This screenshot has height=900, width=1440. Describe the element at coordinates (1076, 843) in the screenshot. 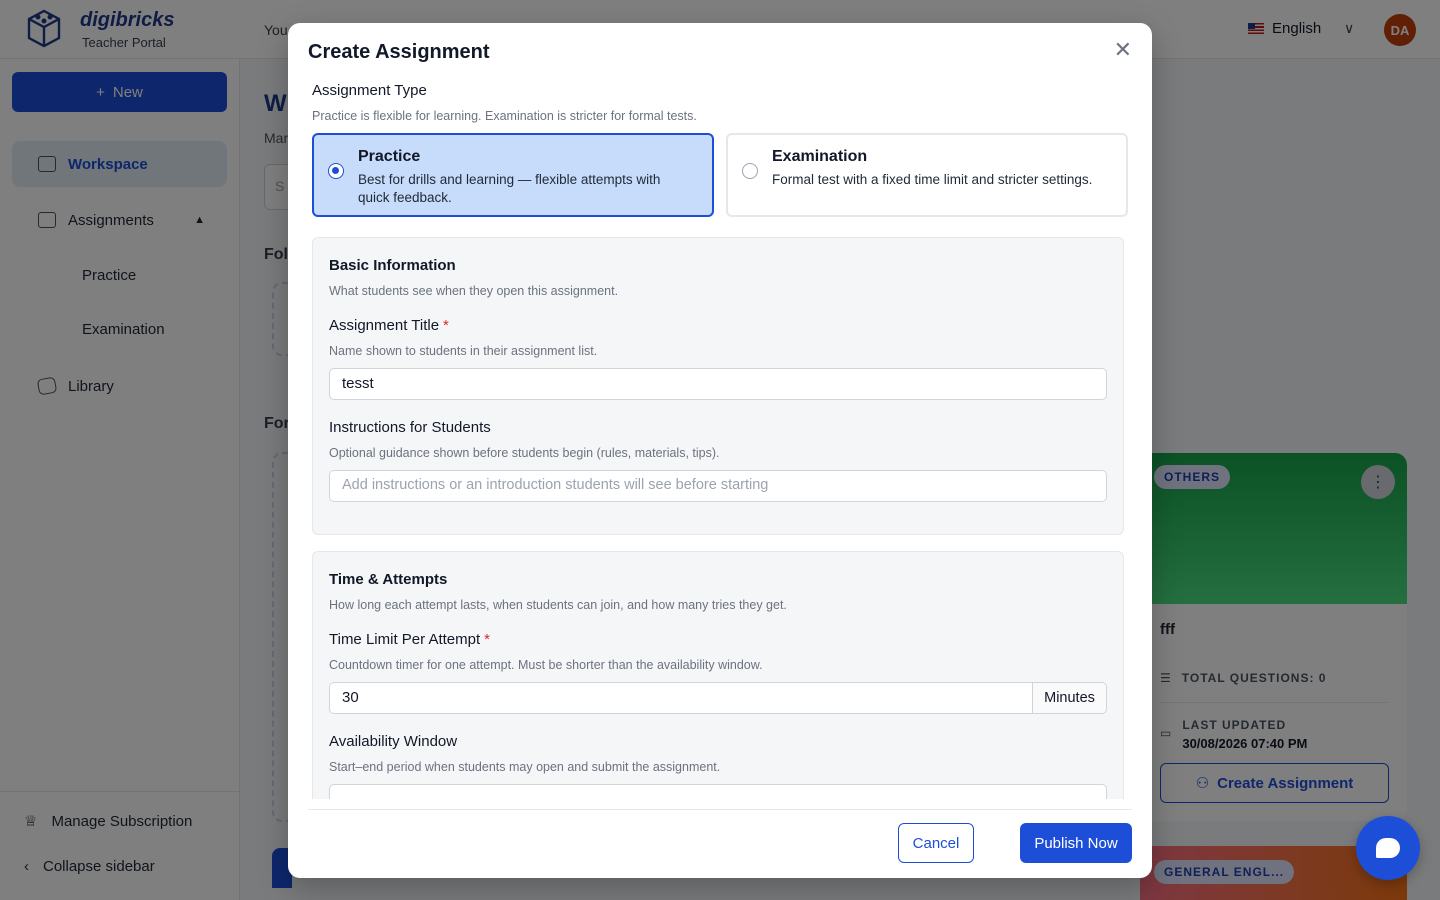

I see `publish-now-button: Publish Now` at that location.